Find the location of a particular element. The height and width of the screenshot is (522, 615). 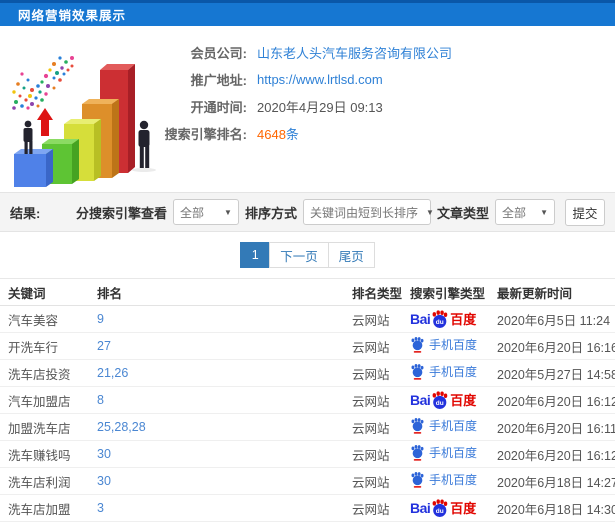

info-row-open-time: 开通时间: 2020年4月29日 09:13 is located at coordinates (307, 106).